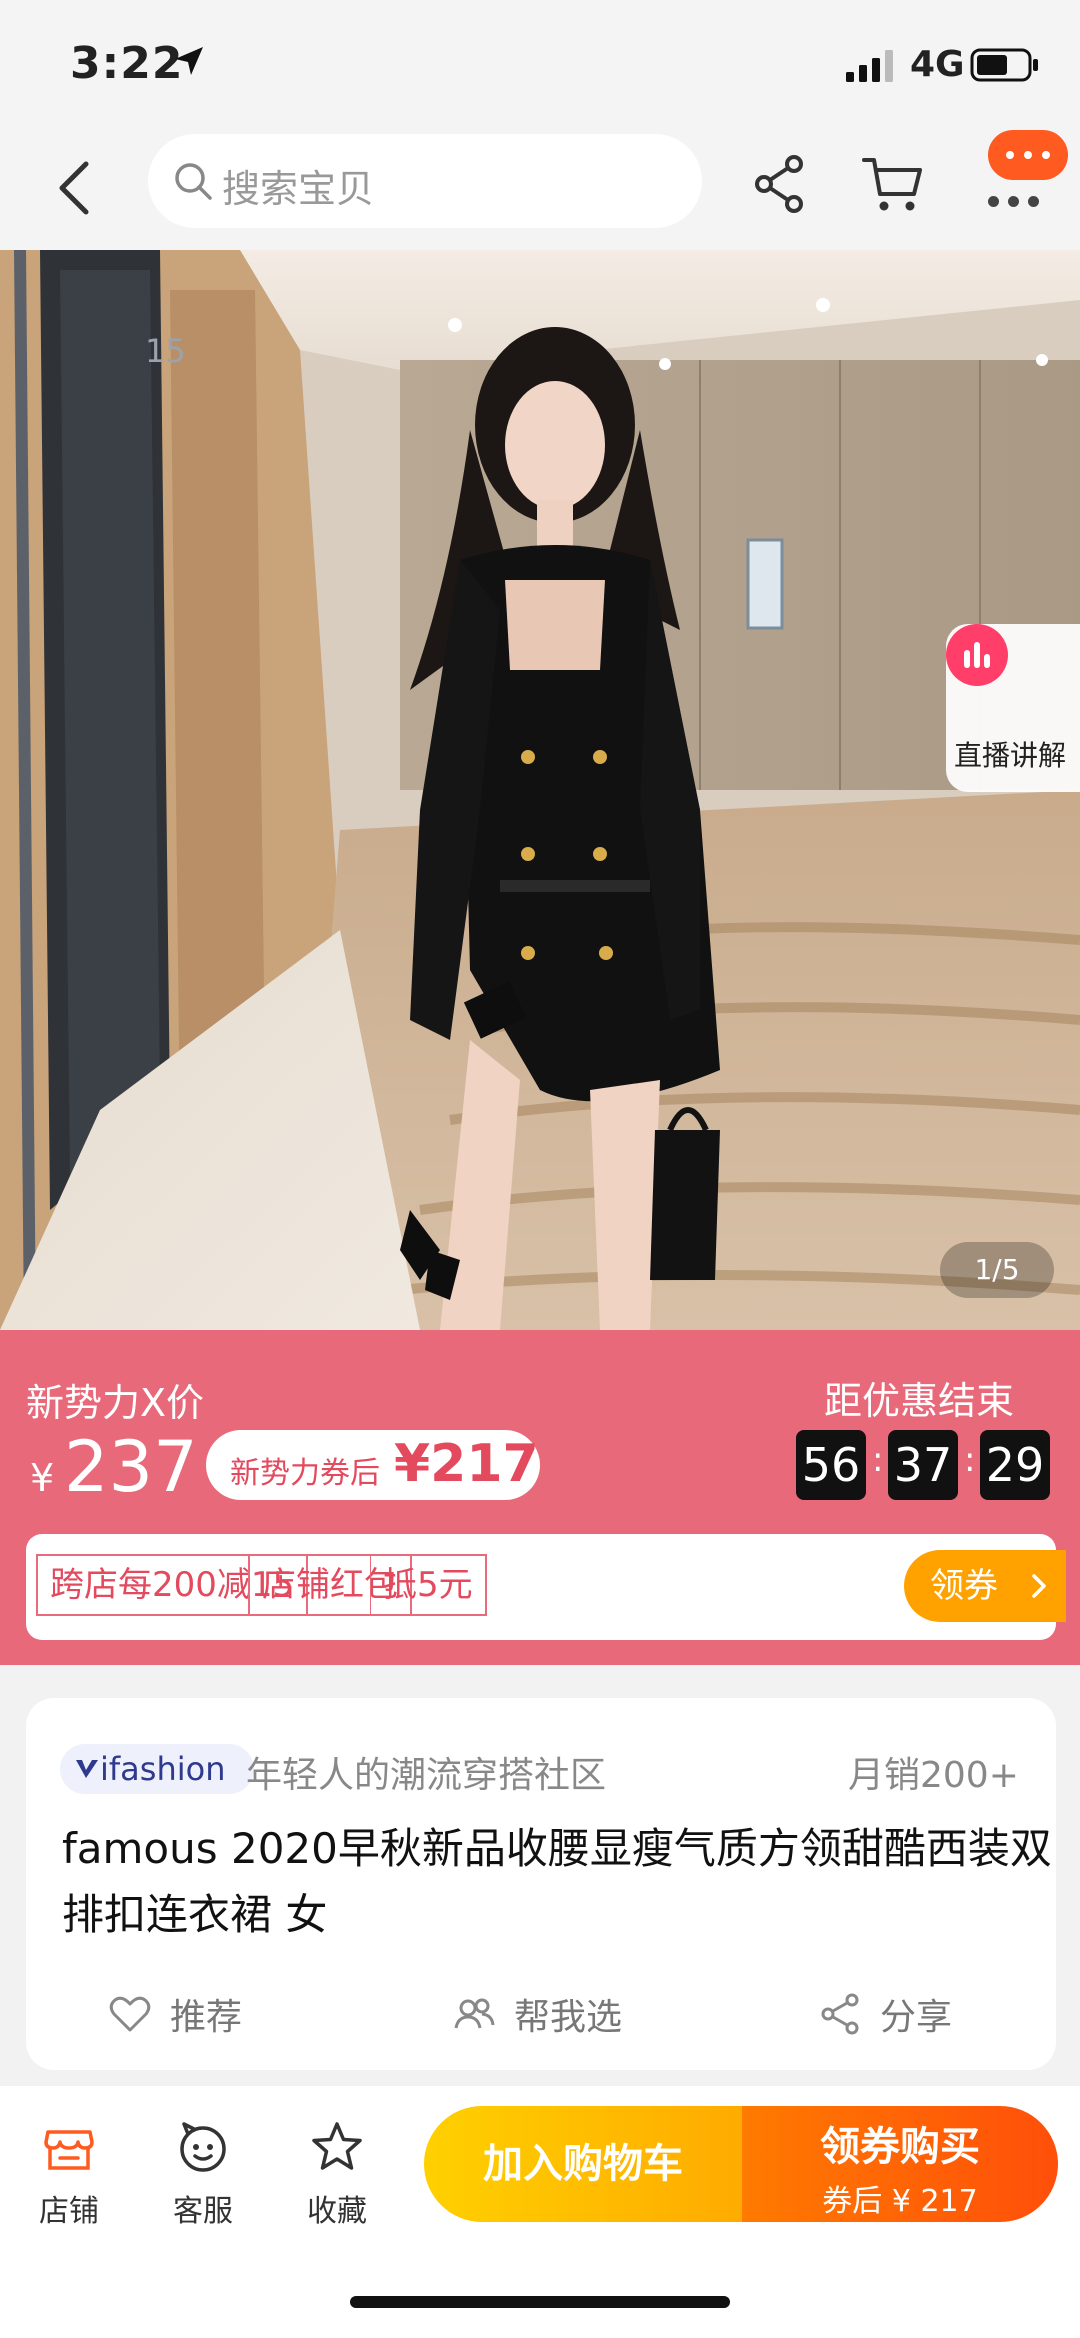  I want to click on bottom-action-bar: 店铺 客服 收藏 加入购物车 领券购买 券后 ¥ 217, so click(540, 2212).